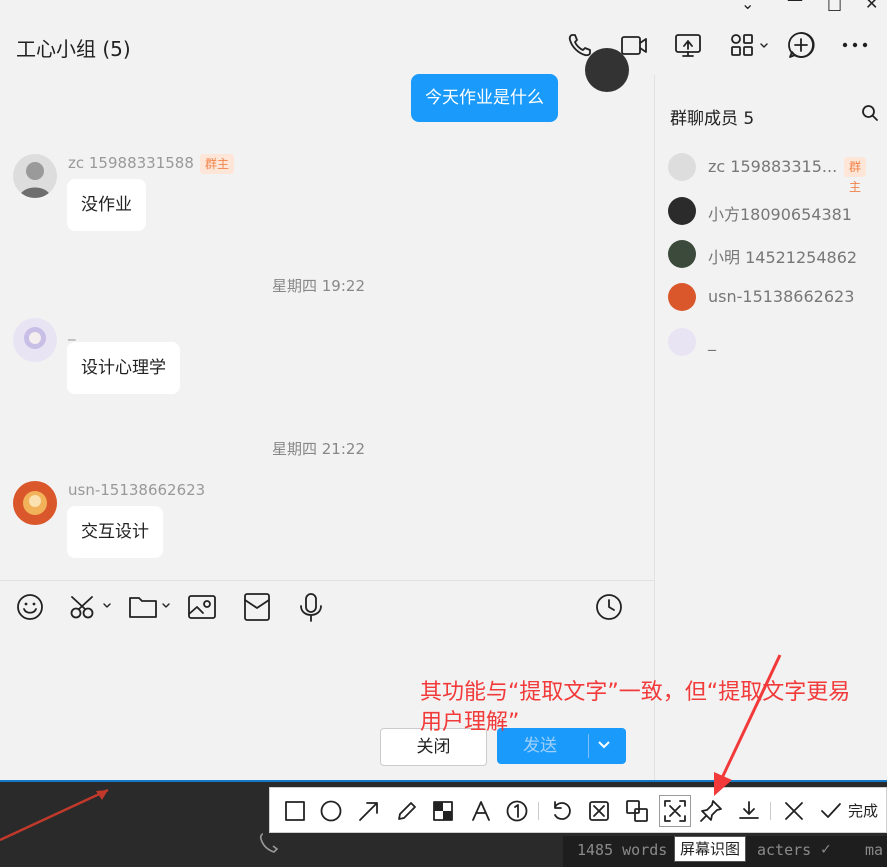  Describe the element at coordinates (106, 205) in the screenshot. I see `message-bubble: 没作业` at that location.